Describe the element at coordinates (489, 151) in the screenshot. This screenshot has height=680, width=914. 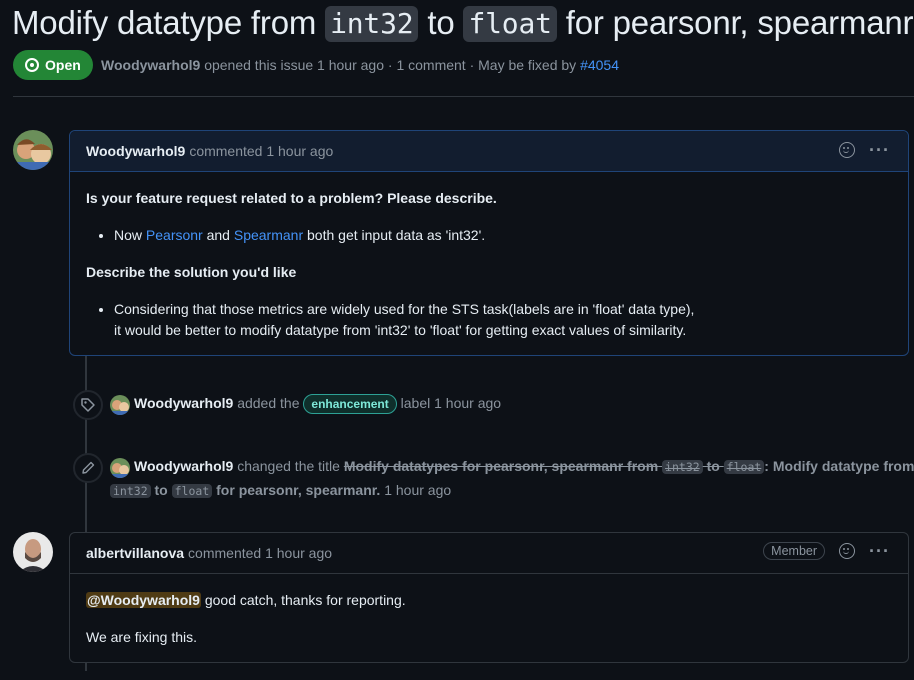
I see `comment-header: Woodywarhol9 commented 1 hour ago ···` at that location.